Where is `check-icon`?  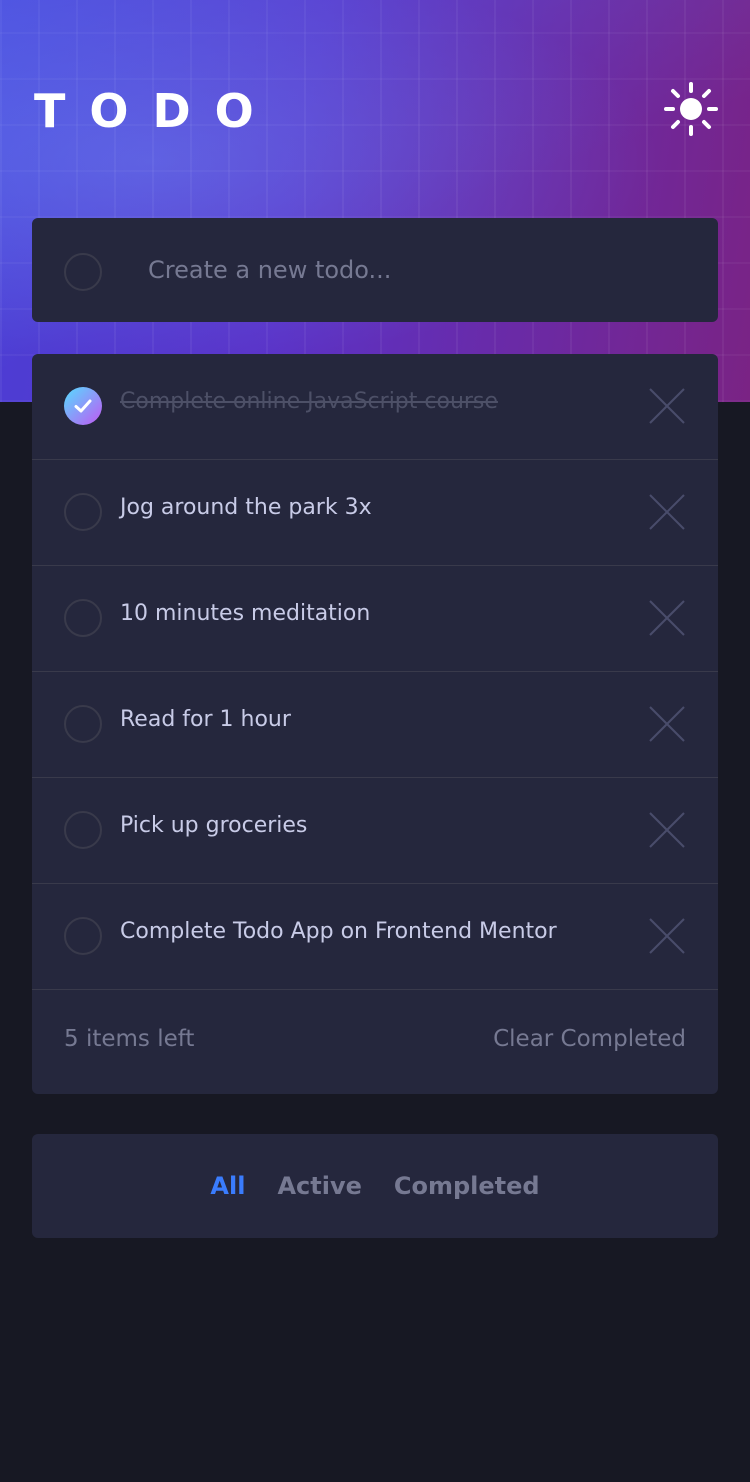
check-icon is located at coordinates (83, 406).